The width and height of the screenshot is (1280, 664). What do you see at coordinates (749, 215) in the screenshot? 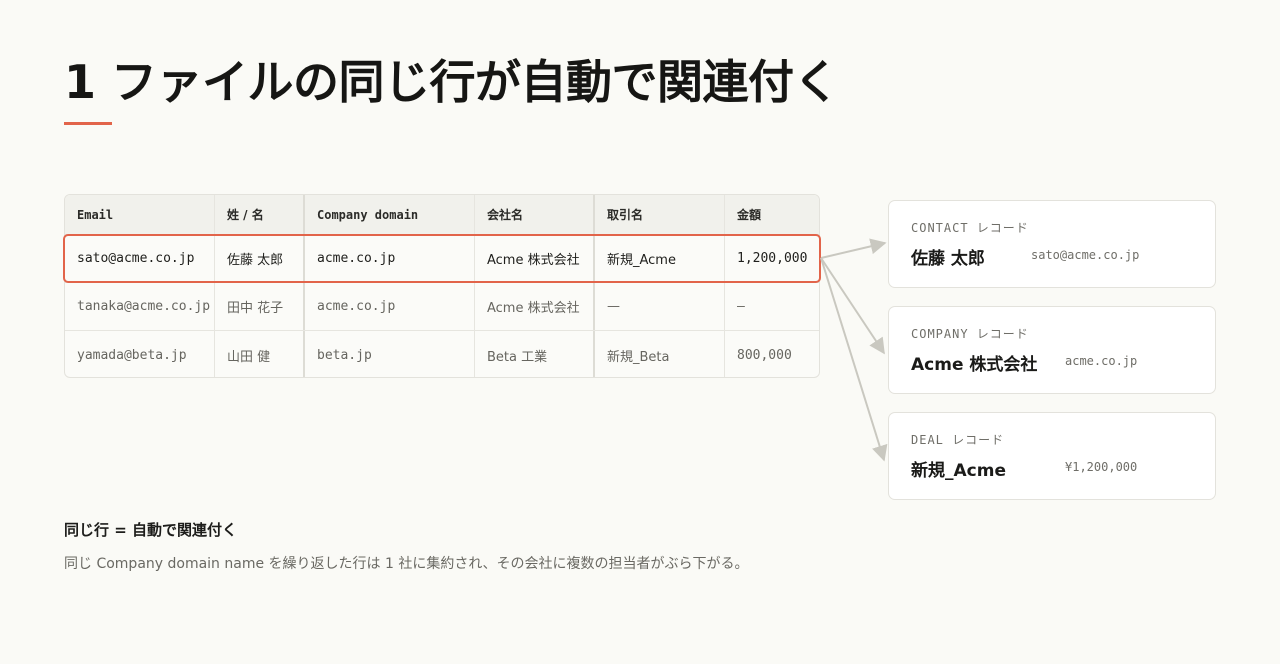
I see `column-header-amount: 金額` at bounding box center [749, 215].